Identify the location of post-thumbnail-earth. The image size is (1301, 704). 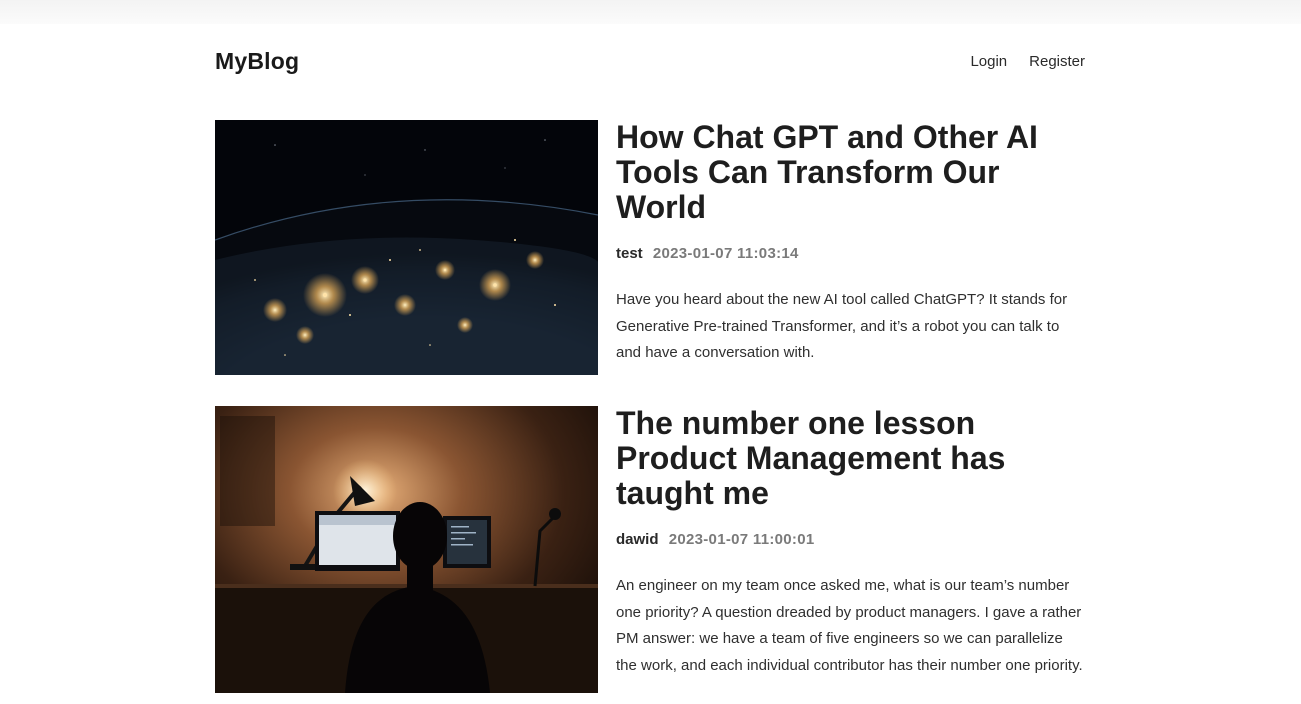
(406, 247).